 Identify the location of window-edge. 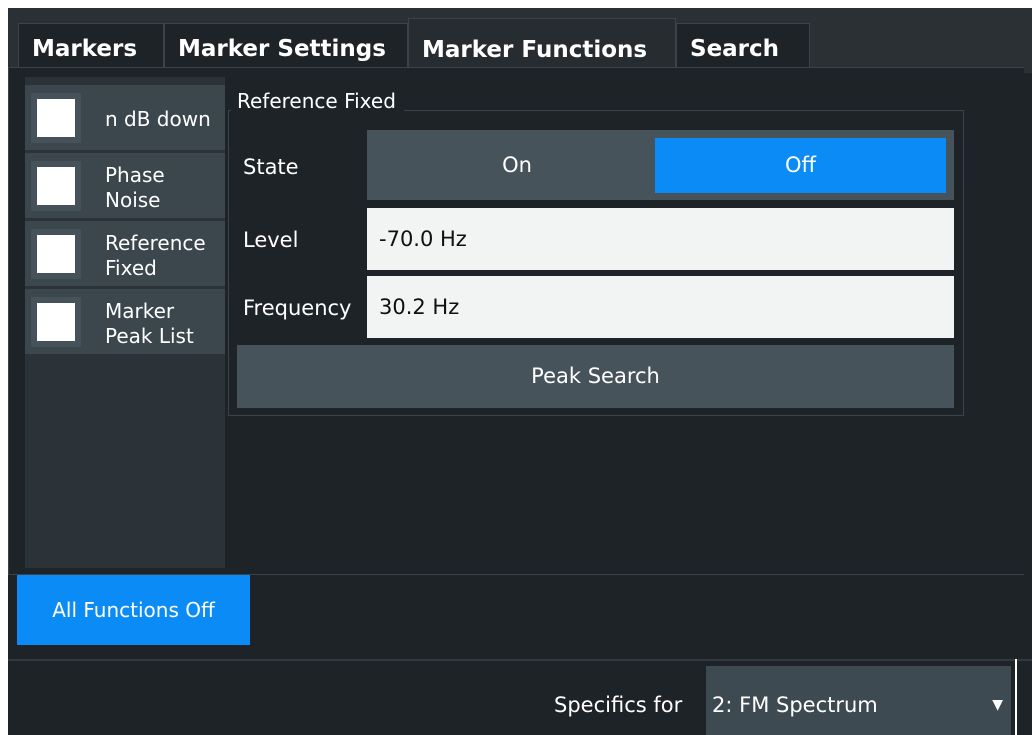
(1016, 697).